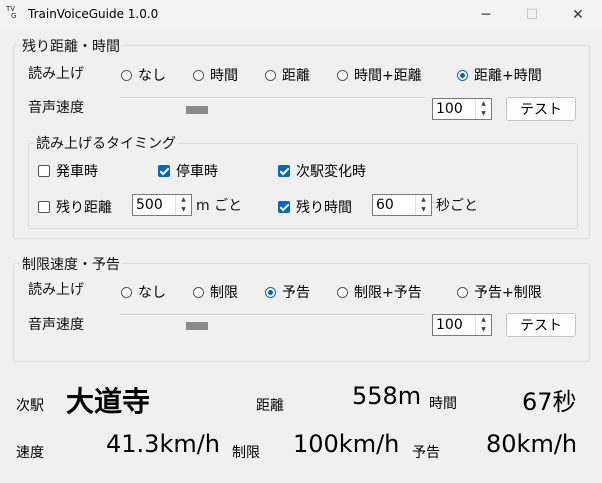  Describe the element at coordinates (270, 406) in the screenshot. I see `distance-label: 距離` at that location.